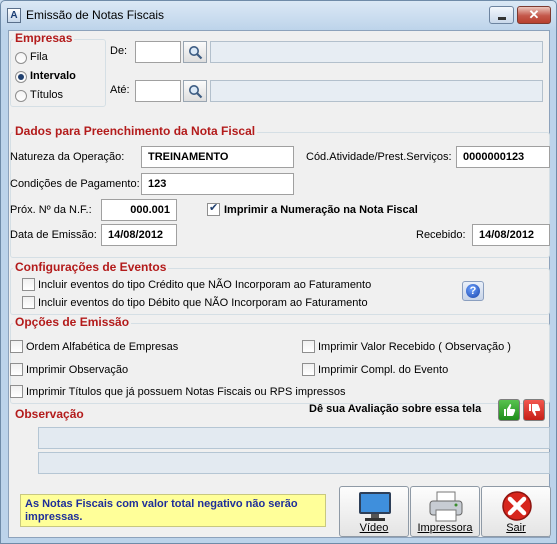 Image resolution: width=557 pixels, height=544 pixels. Describe the element at coordinates (44, 38) in the screenshot. I see `empresas-legend: Empresas` at that location.